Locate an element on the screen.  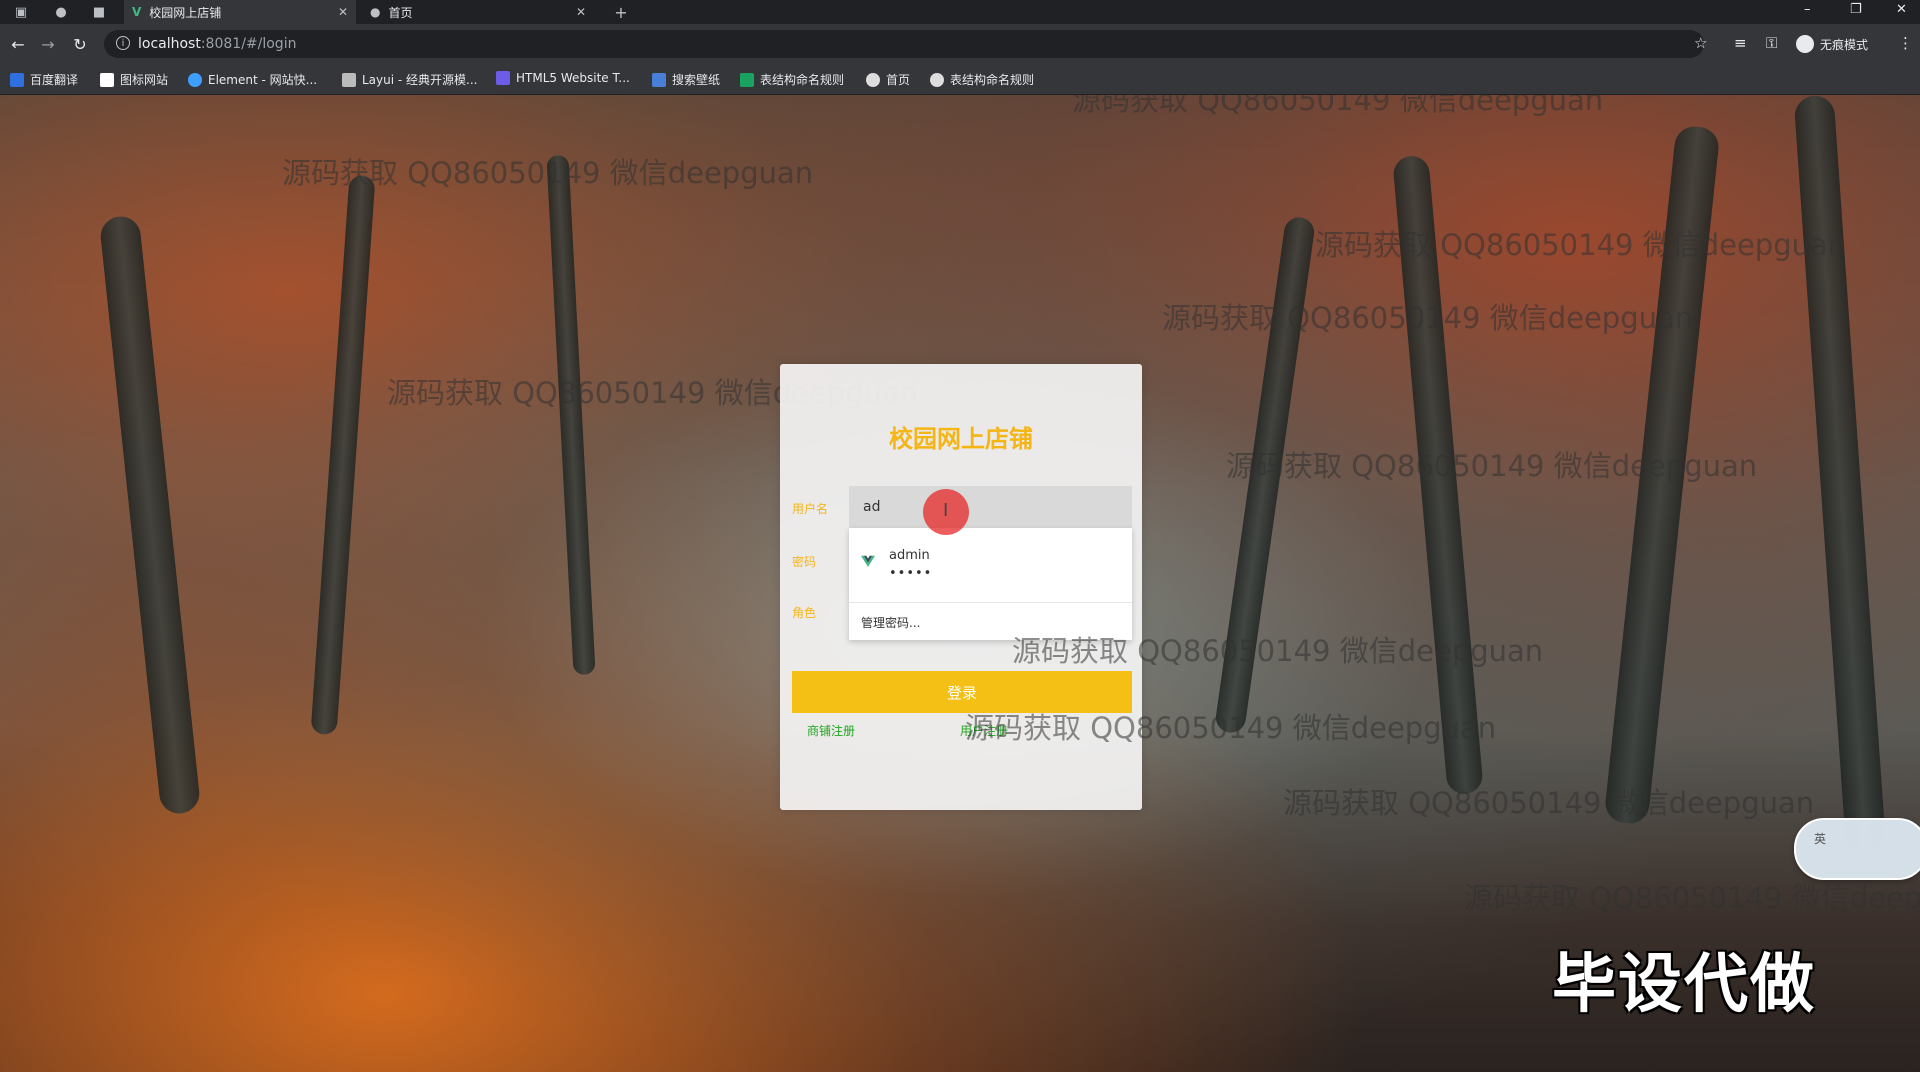
incognito-icon is located at coordinates (1805, 44).